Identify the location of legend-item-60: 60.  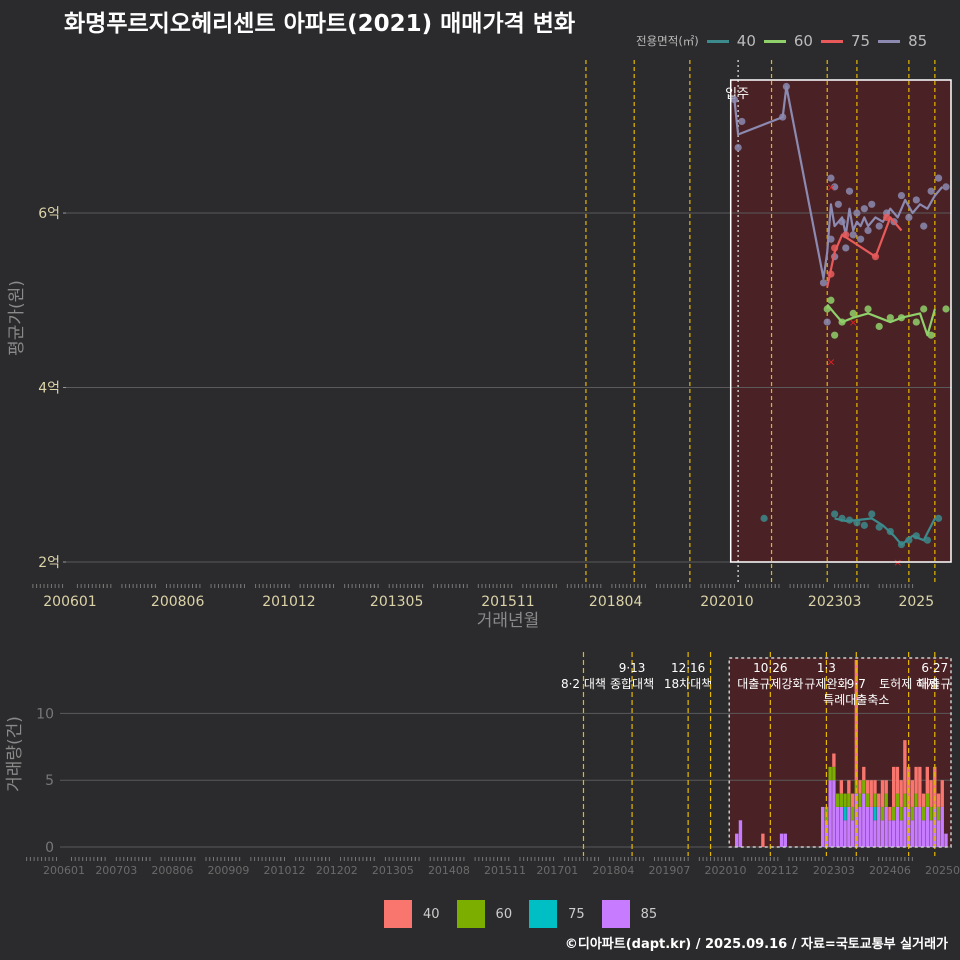
(788, 41).